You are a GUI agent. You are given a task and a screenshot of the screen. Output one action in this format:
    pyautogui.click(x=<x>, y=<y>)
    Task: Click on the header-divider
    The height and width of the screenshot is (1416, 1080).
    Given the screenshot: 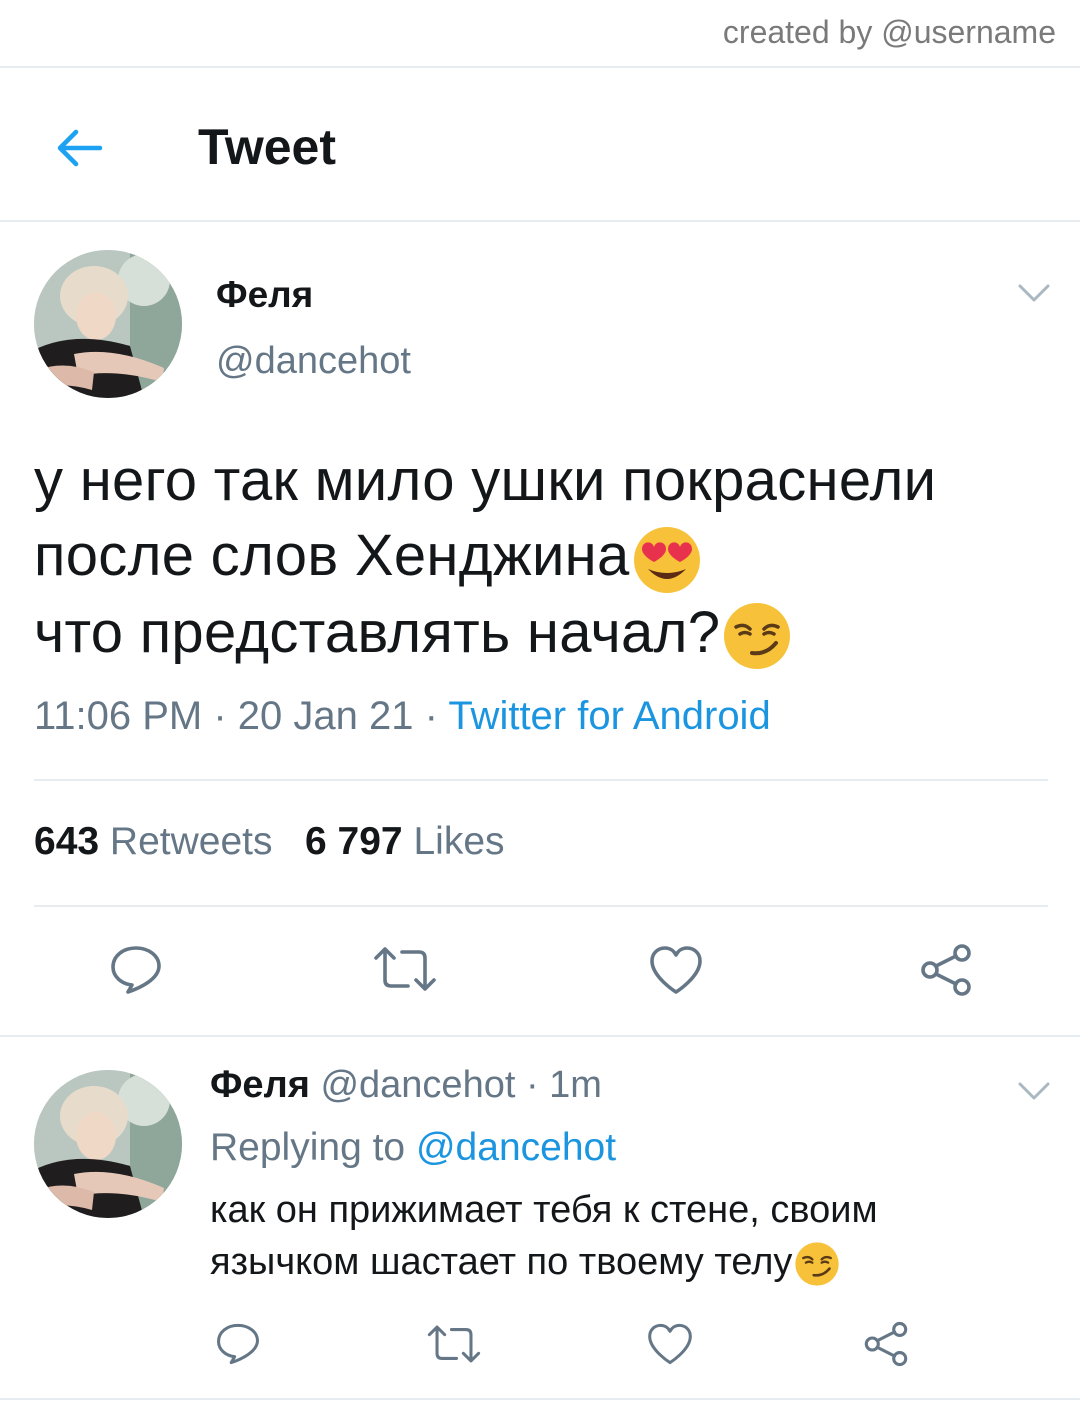 What is the action you would take?
    pyautogui.click(x=540, y=221)
    